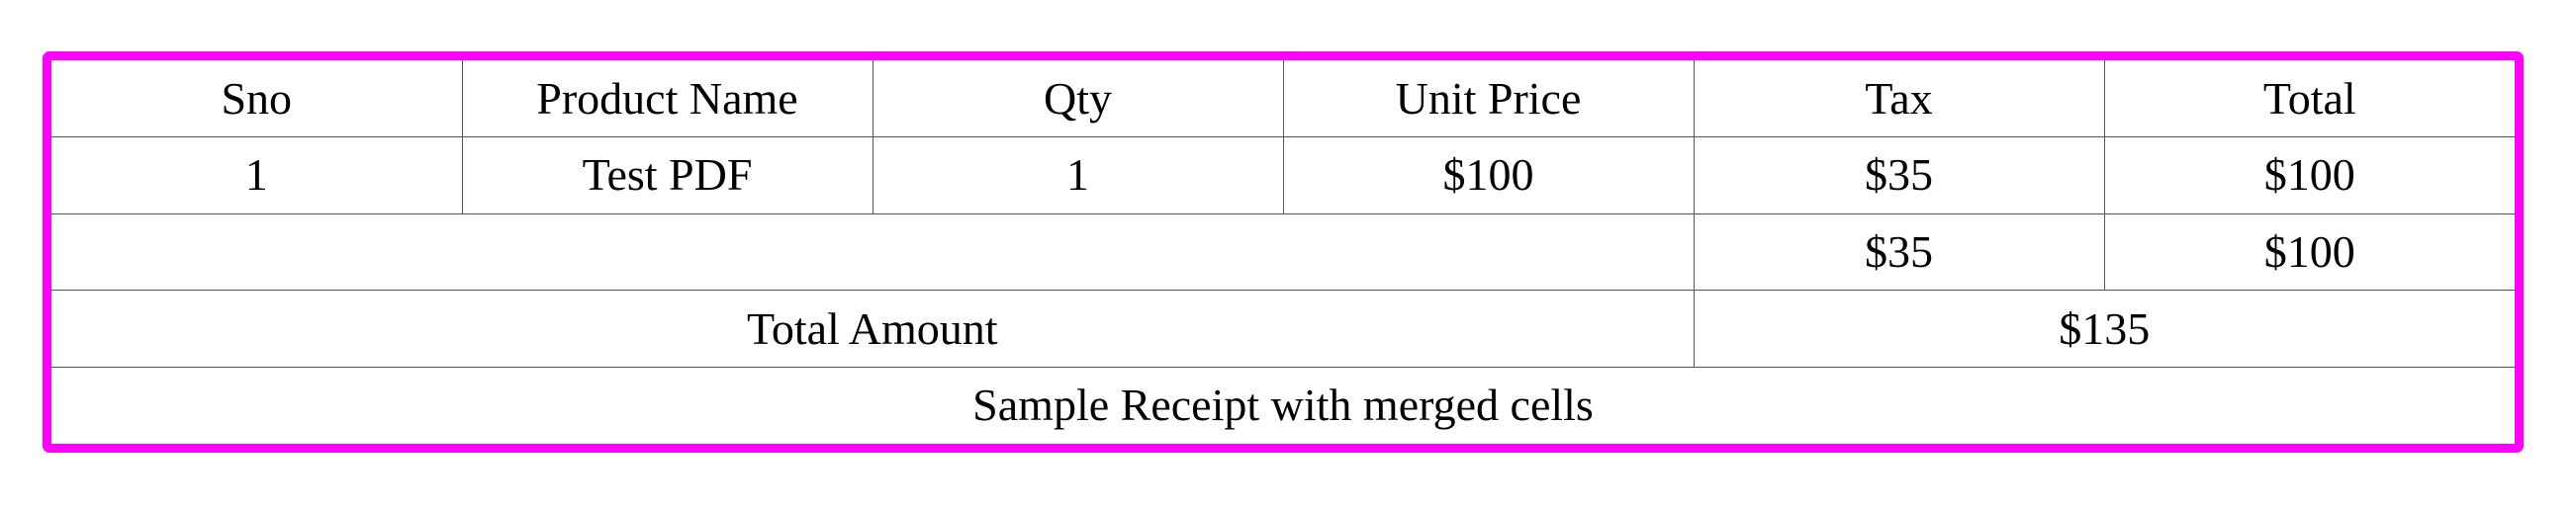 The width and height of the screenshot is (2576, 510). Describe the element at coordinates (667, 99) in the screenshot. I see `header-product-name: Product Name` at that location.